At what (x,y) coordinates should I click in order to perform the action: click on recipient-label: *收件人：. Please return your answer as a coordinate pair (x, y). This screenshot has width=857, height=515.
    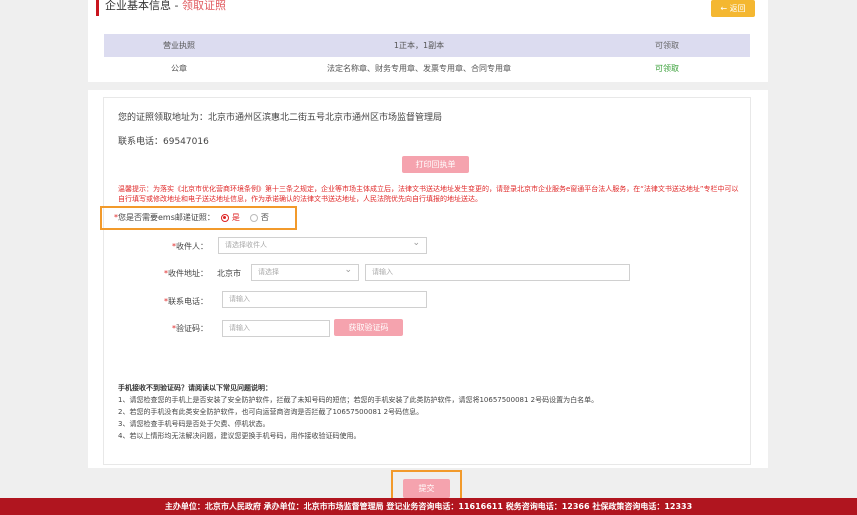
    Looking at the image, I should click on (190, 246).